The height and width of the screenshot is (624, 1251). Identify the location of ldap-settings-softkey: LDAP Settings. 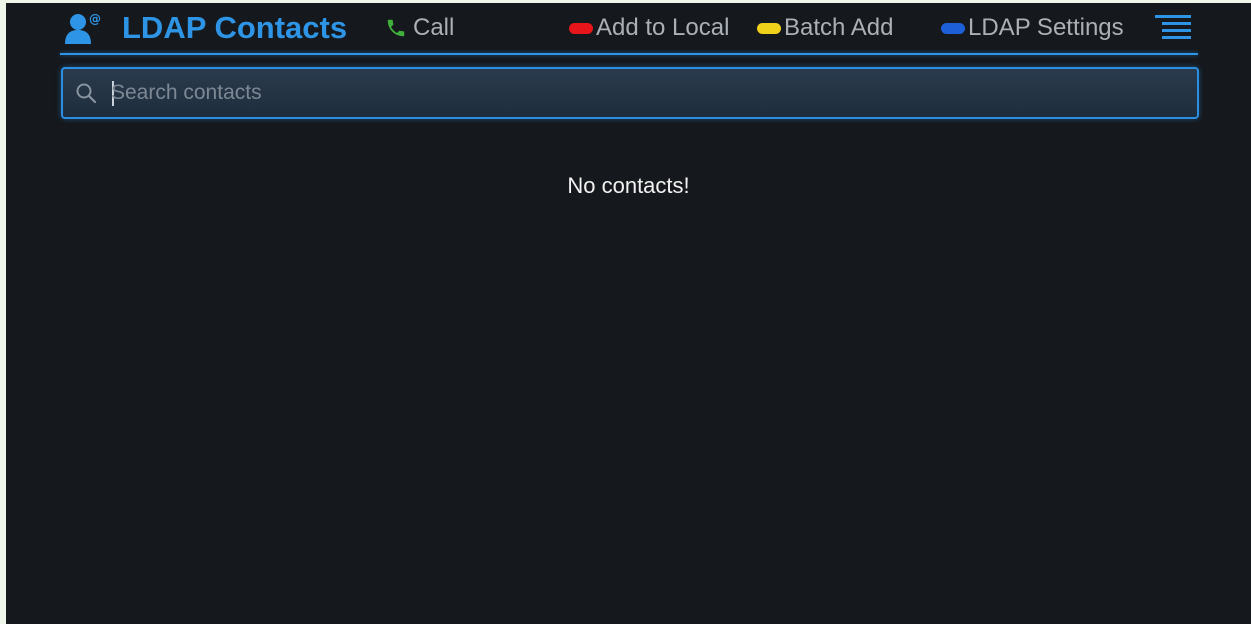
(1032, 28).